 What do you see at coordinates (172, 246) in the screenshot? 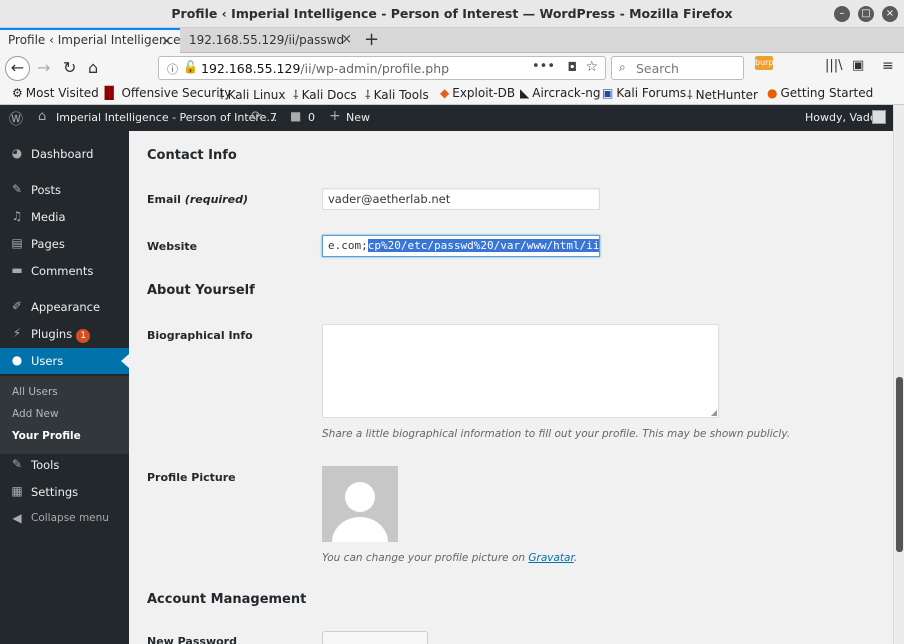
I see `website-label: Website` at bounding box center [172, 246].